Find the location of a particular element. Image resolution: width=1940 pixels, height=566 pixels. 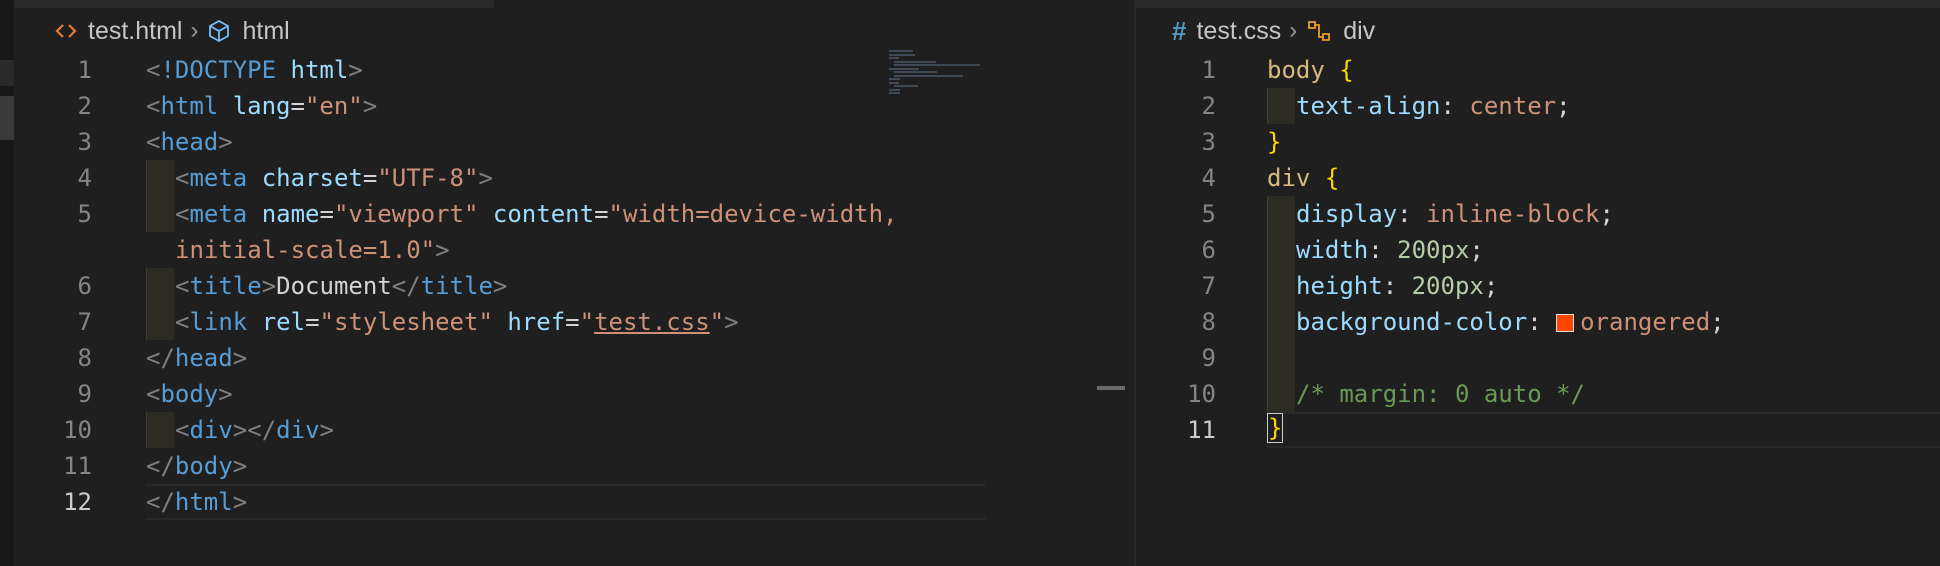

code-text: </body> is located at coordinates (196, 466).